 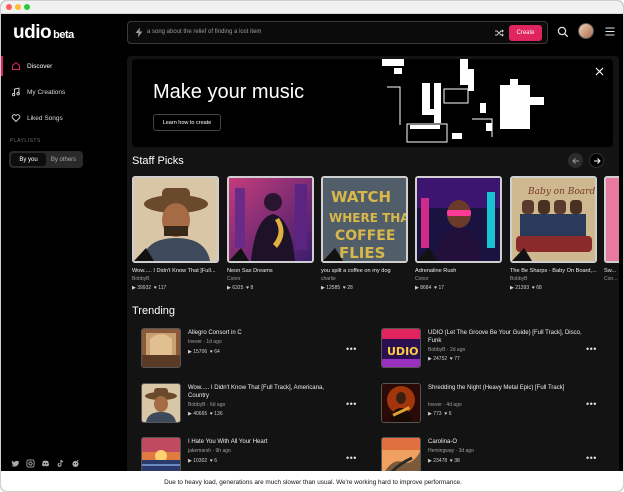 What do you see at coordinates (367, 218) in the screenshot?
I see `svg-text: WHERE THAT` at bounding box center [367, 218].